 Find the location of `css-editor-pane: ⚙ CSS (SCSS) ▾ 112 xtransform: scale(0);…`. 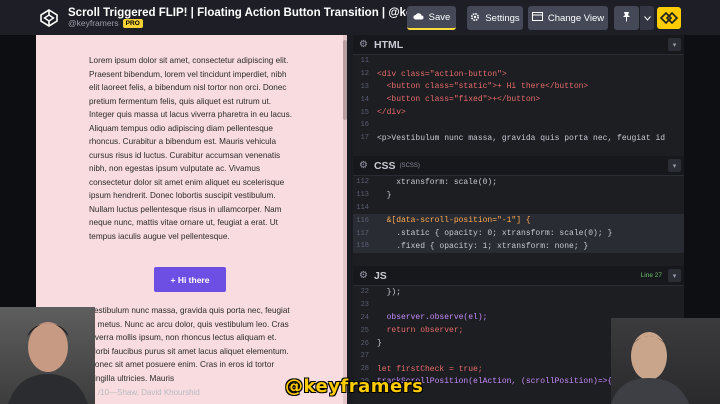

css-editor-pane: ⚙ CSS (SCSS) ▾ 112 xtransform: scale(0);… is located at coordinates (518, 211).